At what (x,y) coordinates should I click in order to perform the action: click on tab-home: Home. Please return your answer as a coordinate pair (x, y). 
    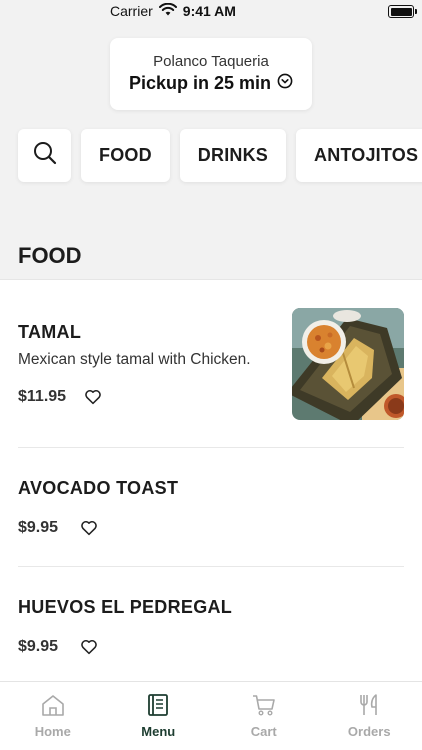
    Looking at the image, I should click on (53, 716).